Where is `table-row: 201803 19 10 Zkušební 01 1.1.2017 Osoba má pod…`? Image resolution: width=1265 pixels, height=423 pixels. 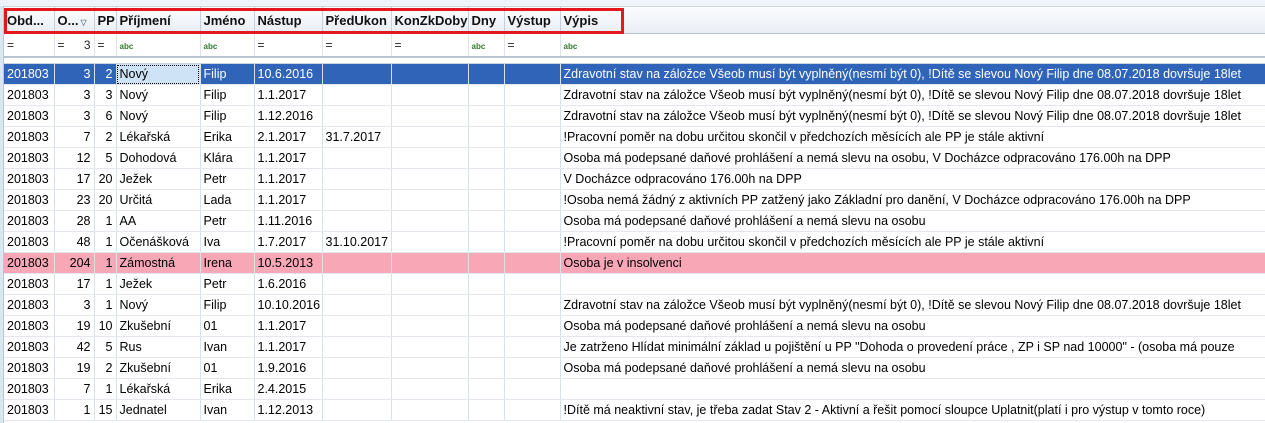 table-row: 201803 19 10 Zkušební 01 1.1.2017 Osoba má pod… is located at coordinates (634, 326).